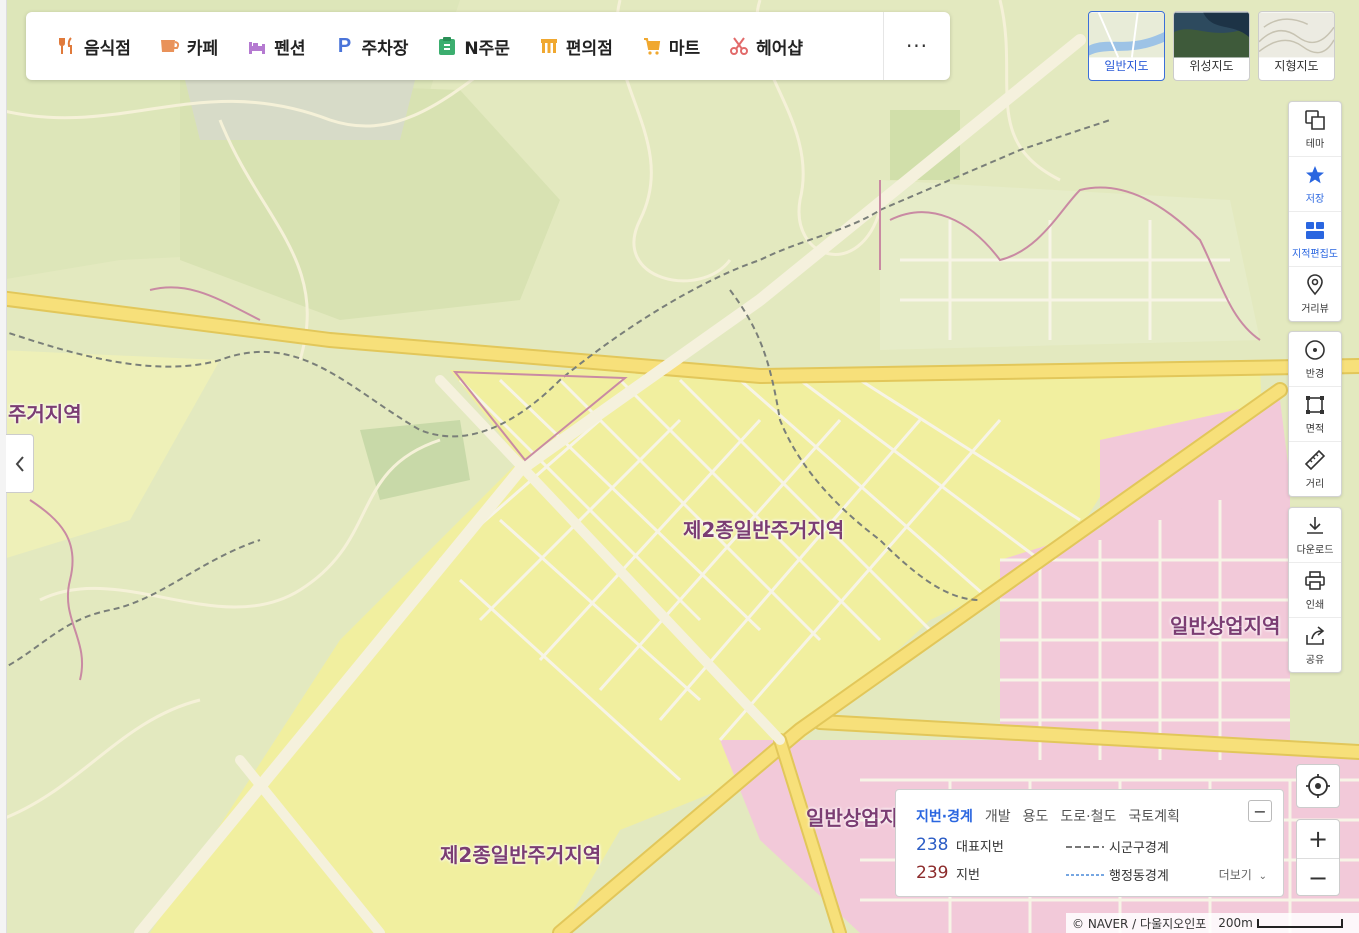 Image resolution: width=1359 pixels, height=933 pixels. Describe the element at coordinates (932, 873) in the screenshot. I see `legend-parcel-number: 239` at that location.